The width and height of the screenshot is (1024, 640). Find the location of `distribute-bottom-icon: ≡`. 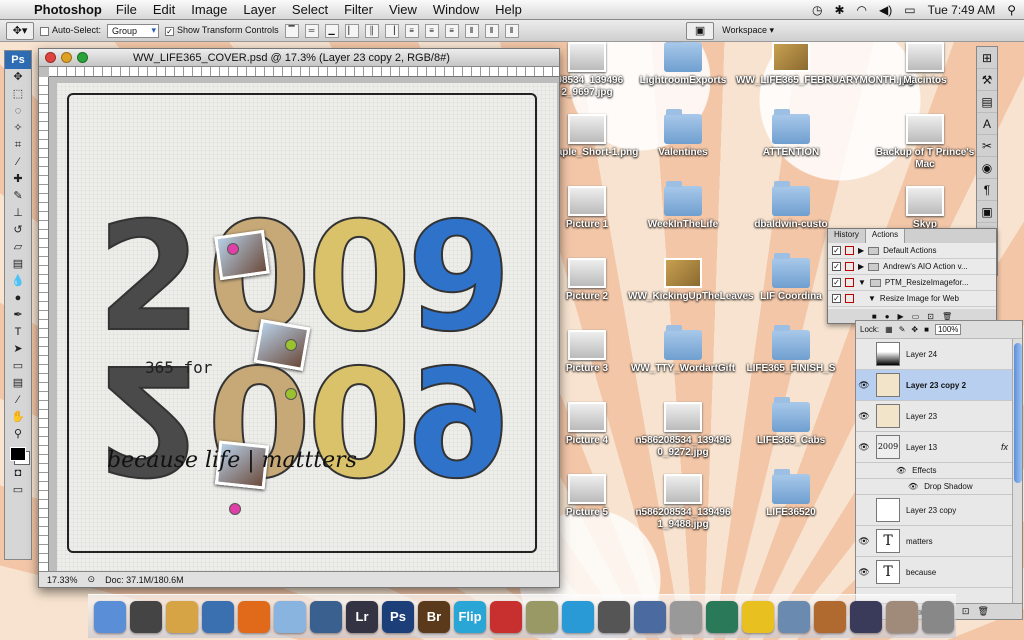

distribute-bottom-icon: ≡ is located at coordinates (451, 30).